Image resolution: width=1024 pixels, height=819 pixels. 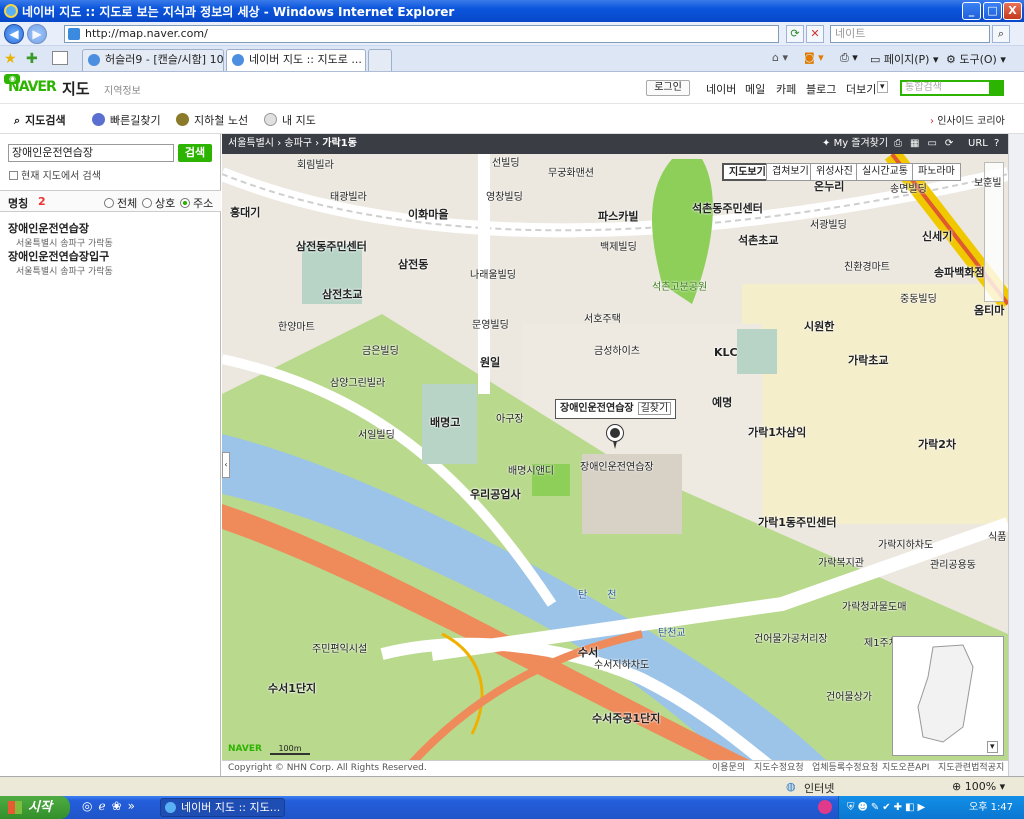 What do you see at coordinates (948, 696) in the screenshot?
I see `overview-minimap: ▾` at bounding box center [948, 696].